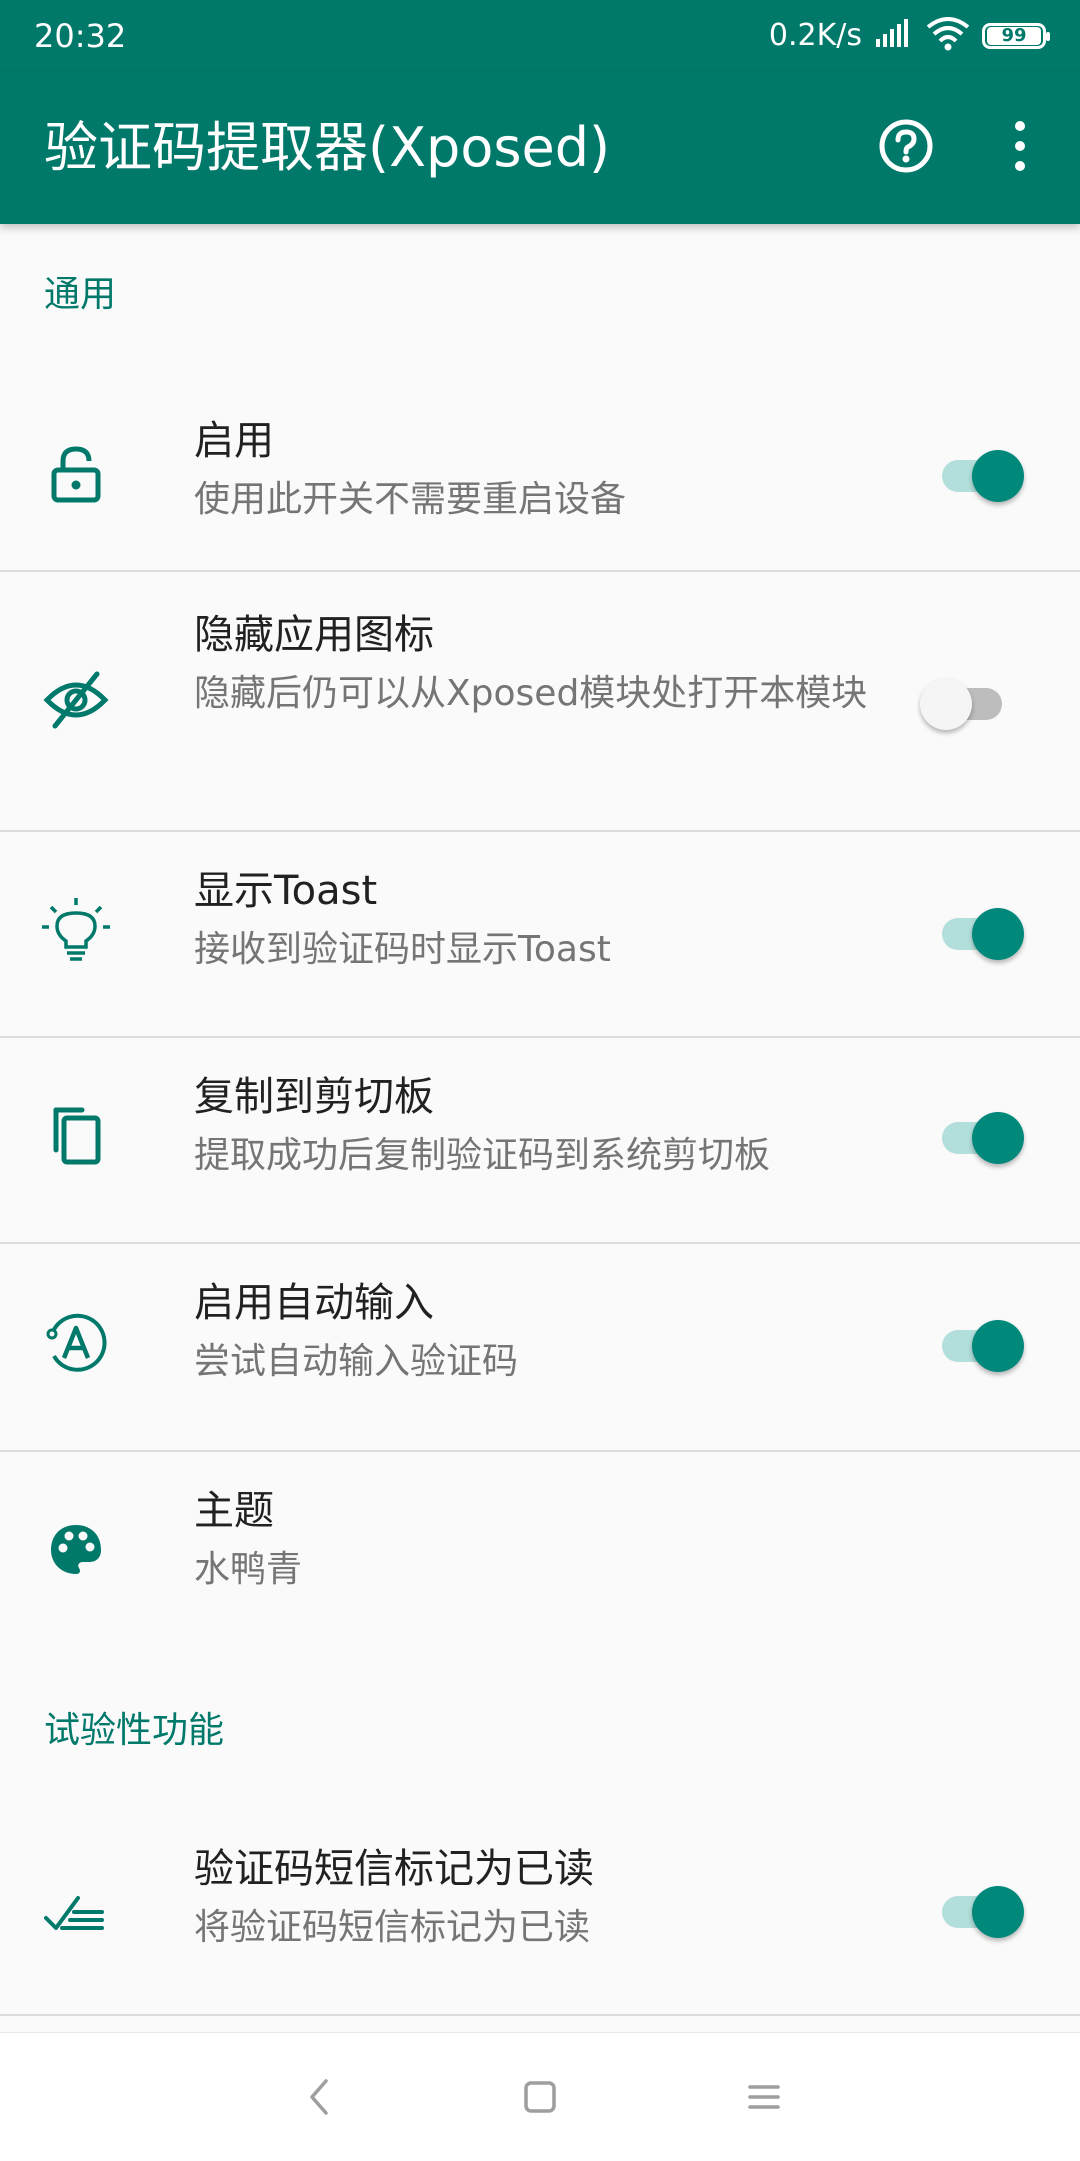 This screenshot has height=2161, width=1080. What do you see at coordinates (320, 2097) in the screenshot?
I see `back-icon` at bounding box center [320, 2097].